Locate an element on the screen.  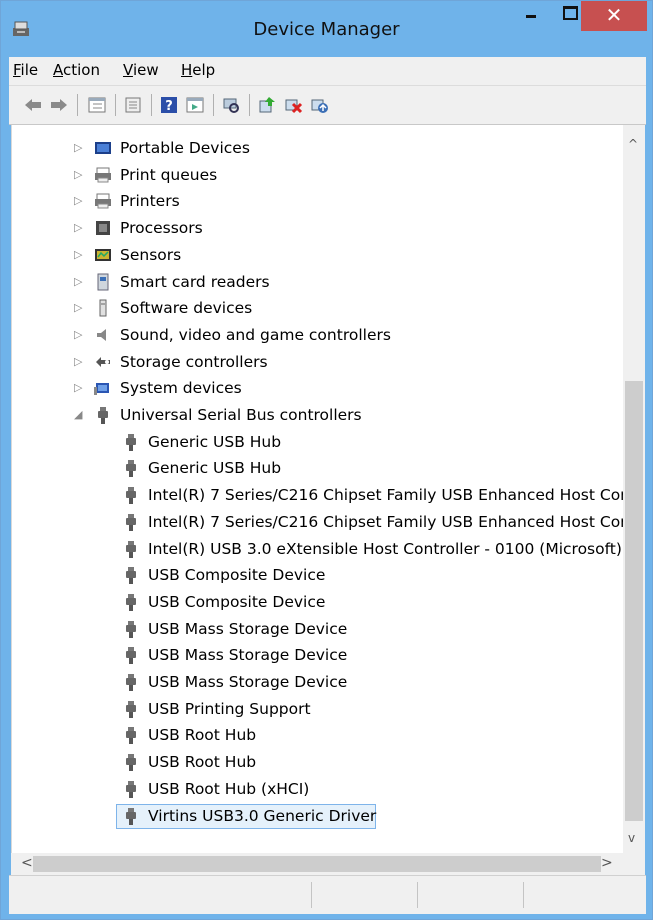
menu-bar: File Action View Help is located at coordinates (327, 71).